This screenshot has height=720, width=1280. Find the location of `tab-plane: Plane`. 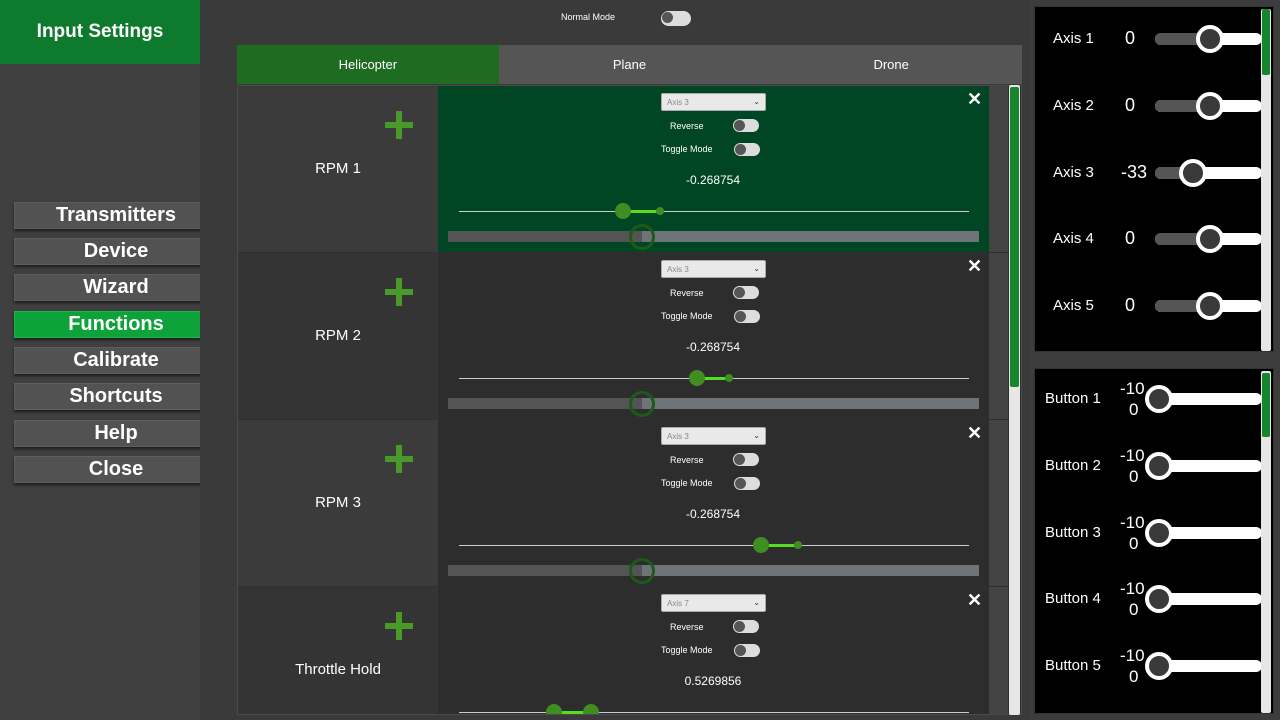

tab-plane: Plane is located at coordinates (629, 64).